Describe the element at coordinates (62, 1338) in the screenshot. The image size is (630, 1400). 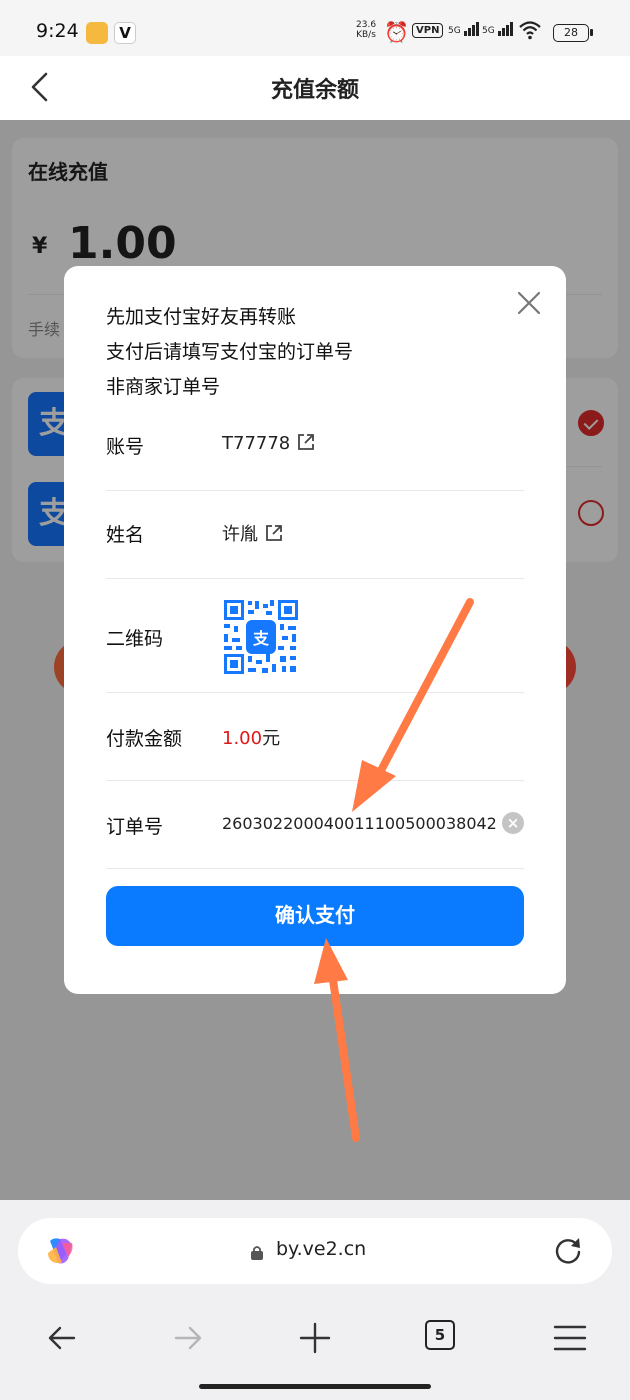
I see `back-icon` at that location.